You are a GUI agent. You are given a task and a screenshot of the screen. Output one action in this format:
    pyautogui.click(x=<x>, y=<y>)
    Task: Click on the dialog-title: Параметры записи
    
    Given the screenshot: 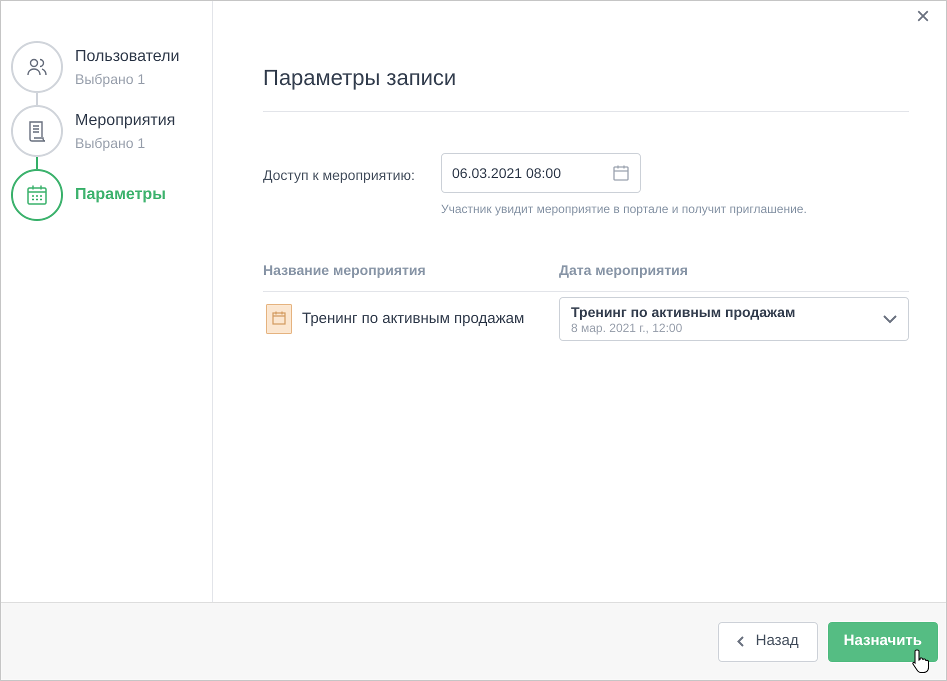 What is the action you would take?
    pyautogui.click(x=586, y=86)
    